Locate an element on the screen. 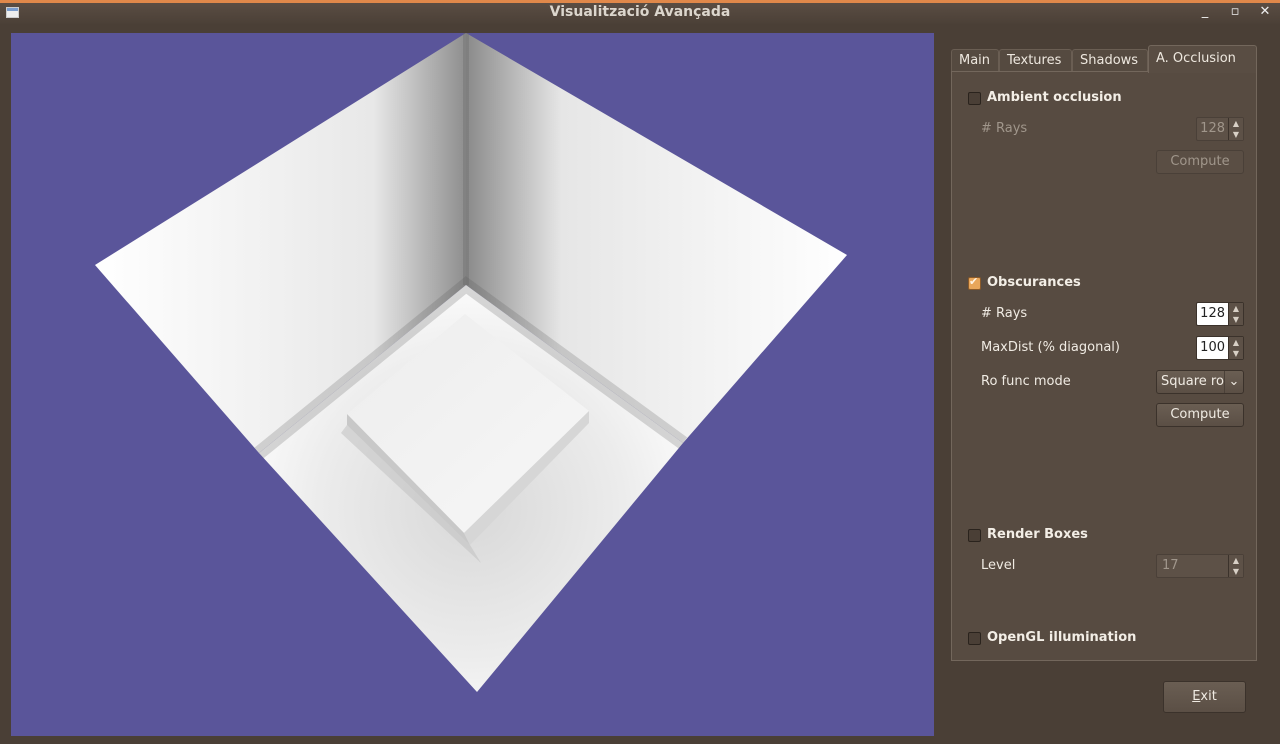 The width and height of the screenshot is (1280, 744). exit-button: Exit is located at coordinates (1204, 697).